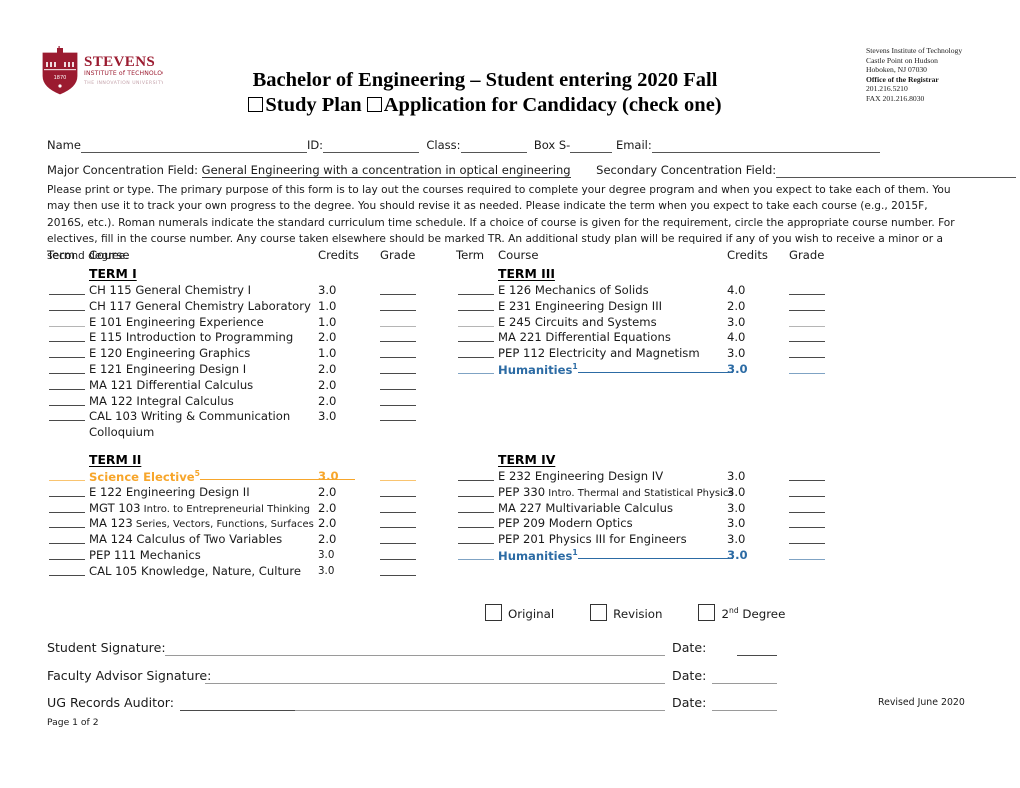 Image resolution: width=1020 pixels, height=788 pixels. I want to click on course-credits: 3.0, so click(736, 539).